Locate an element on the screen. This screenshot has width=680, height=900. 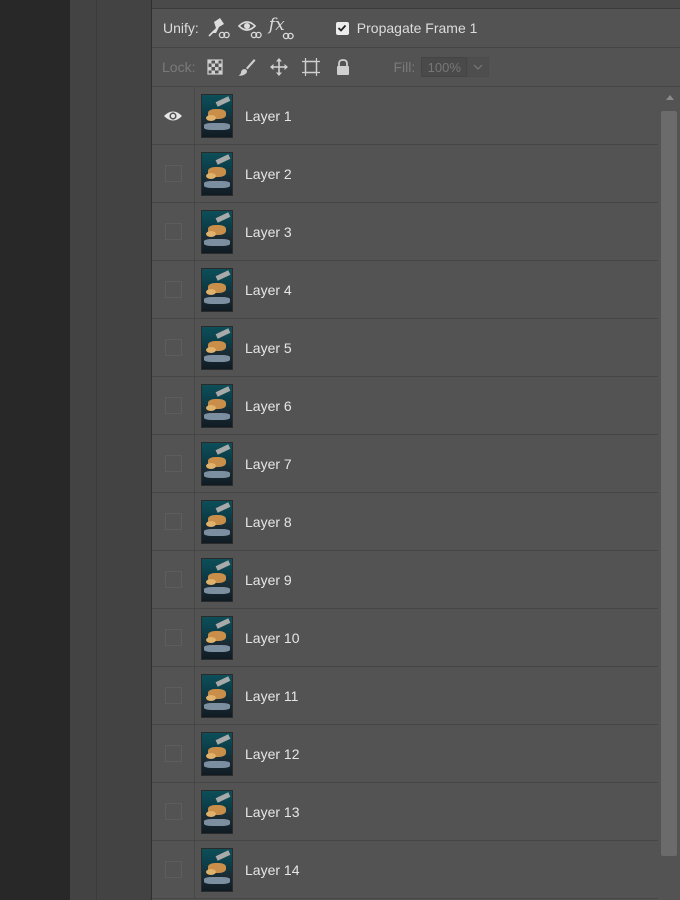
lock-label: Lock: is located at coordinates (179, 67).